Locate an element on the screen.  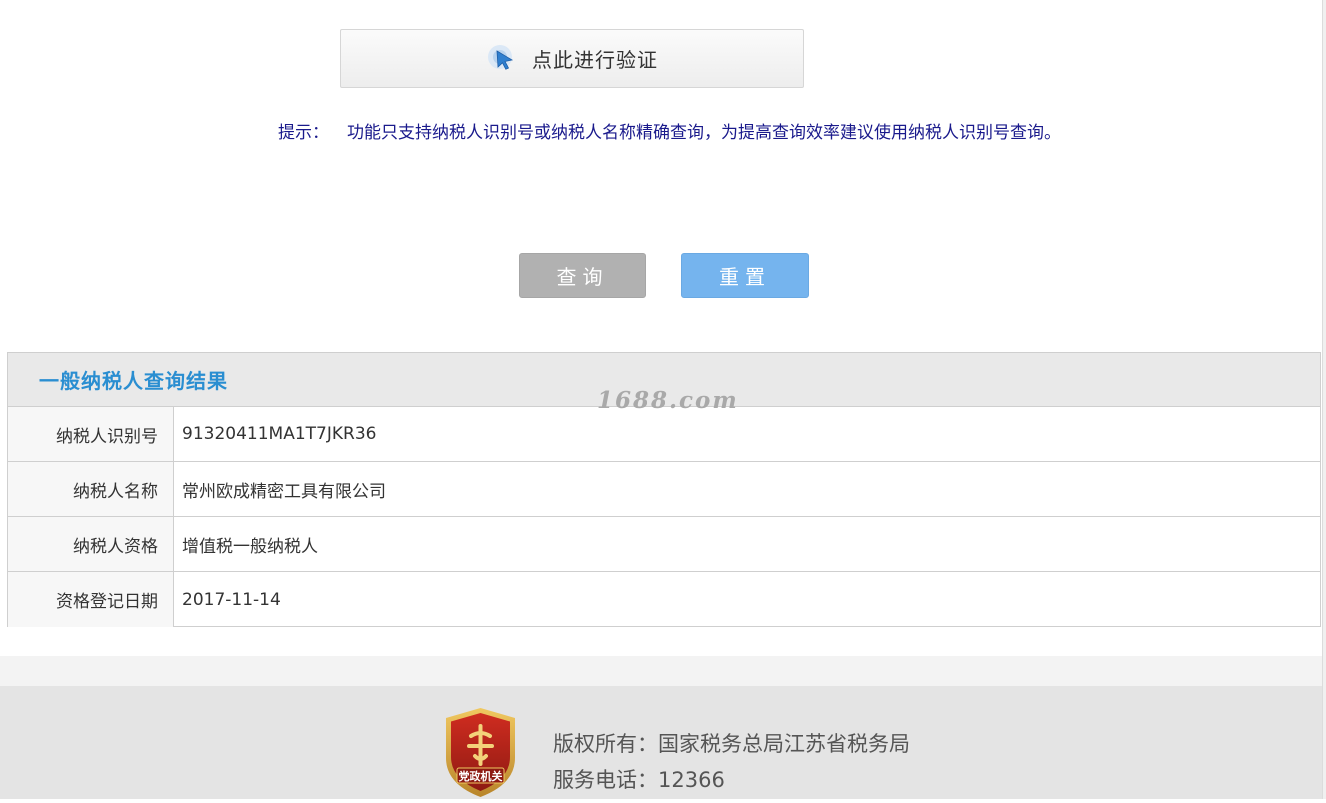
footer-spacer is located at coordinates (661, 671).